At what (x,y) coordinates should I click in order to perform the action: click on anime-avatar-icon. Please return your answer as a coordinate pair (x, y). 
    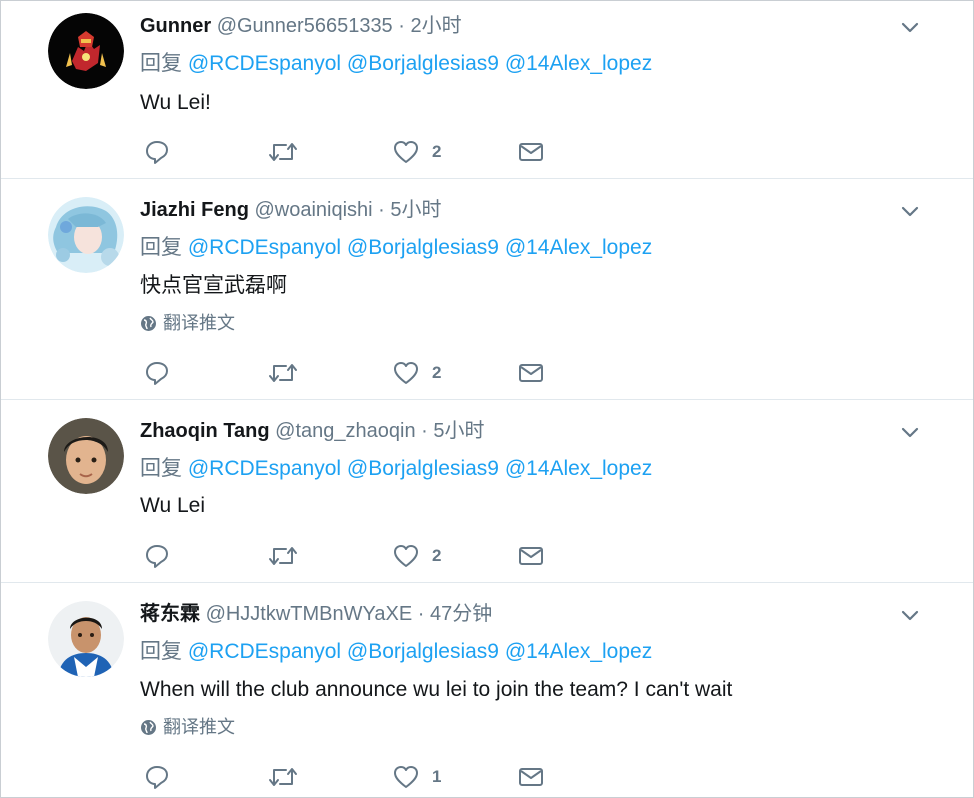
    Looking at the image, I should click on (86, 235).